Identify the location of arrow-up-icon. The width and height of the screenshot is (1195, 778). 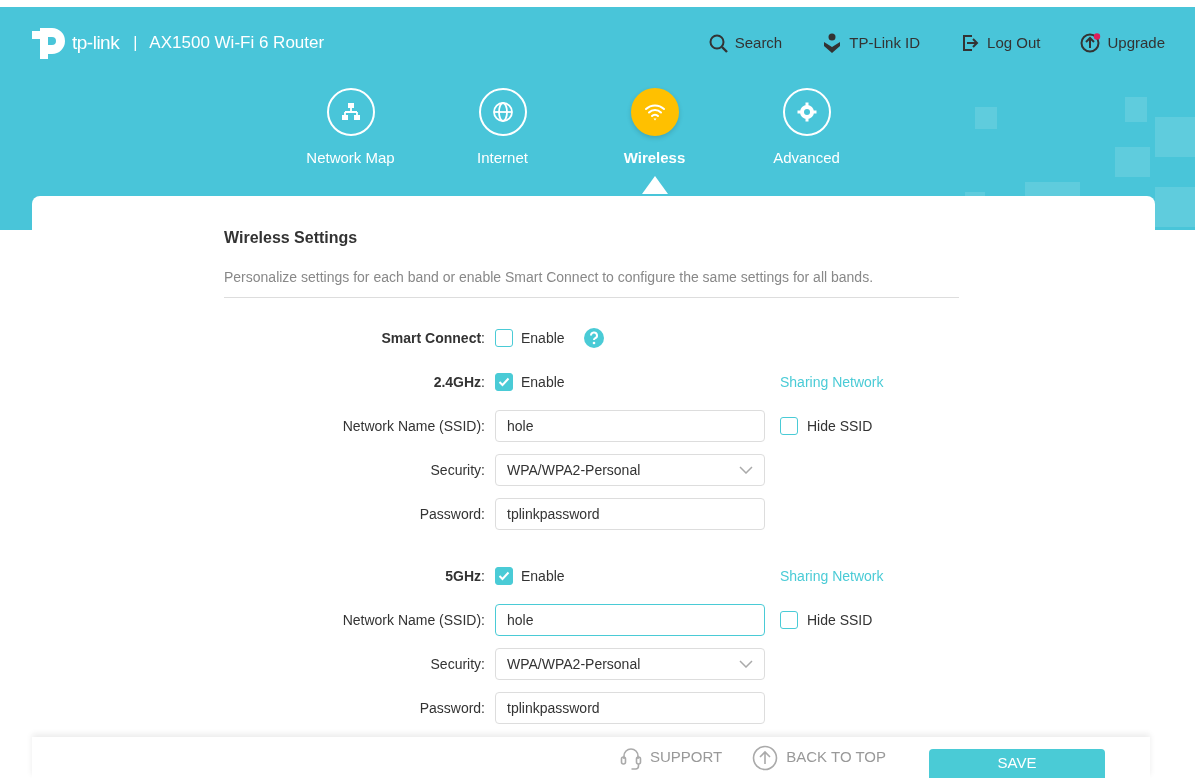
(765, 757).